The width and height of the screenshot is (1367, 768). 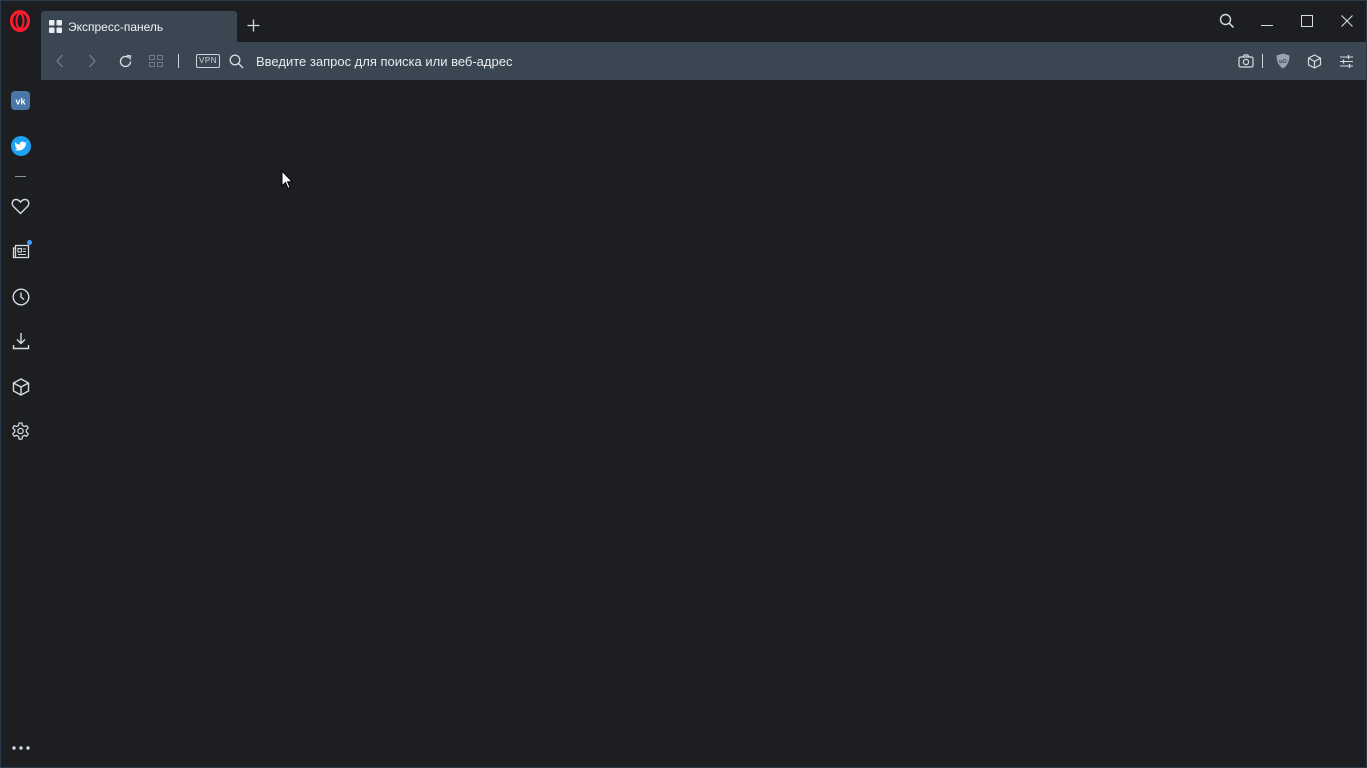 I want to click on sidebar-item-extensions, so click(x=20, y=386).